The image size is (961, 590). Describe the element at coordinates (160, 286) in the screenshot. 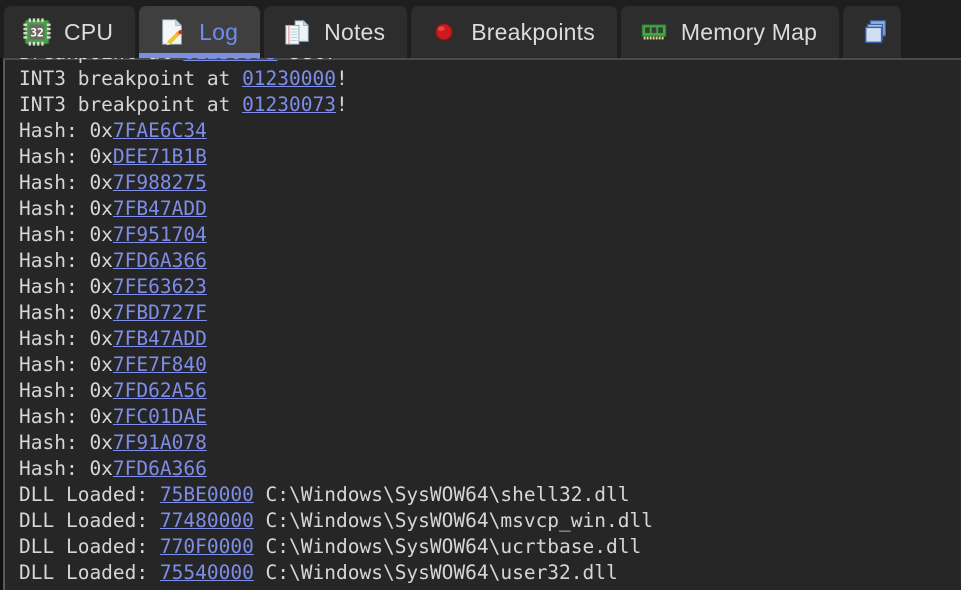

I see `log-address-link: 7FE63623` at that location.